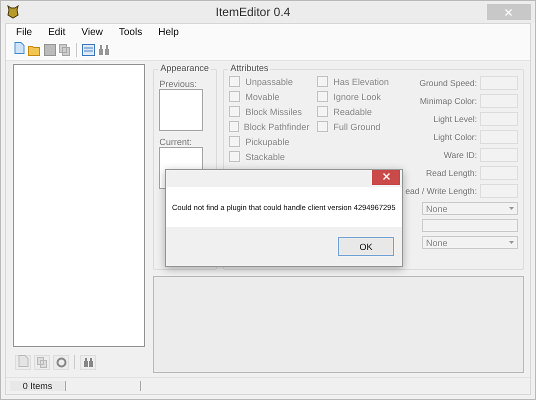 The width and height of the screenshot is (536, 400). Describe the element at coordinates (178, 84) in the screenshot. I see `preview-label: Previous:` at that location.